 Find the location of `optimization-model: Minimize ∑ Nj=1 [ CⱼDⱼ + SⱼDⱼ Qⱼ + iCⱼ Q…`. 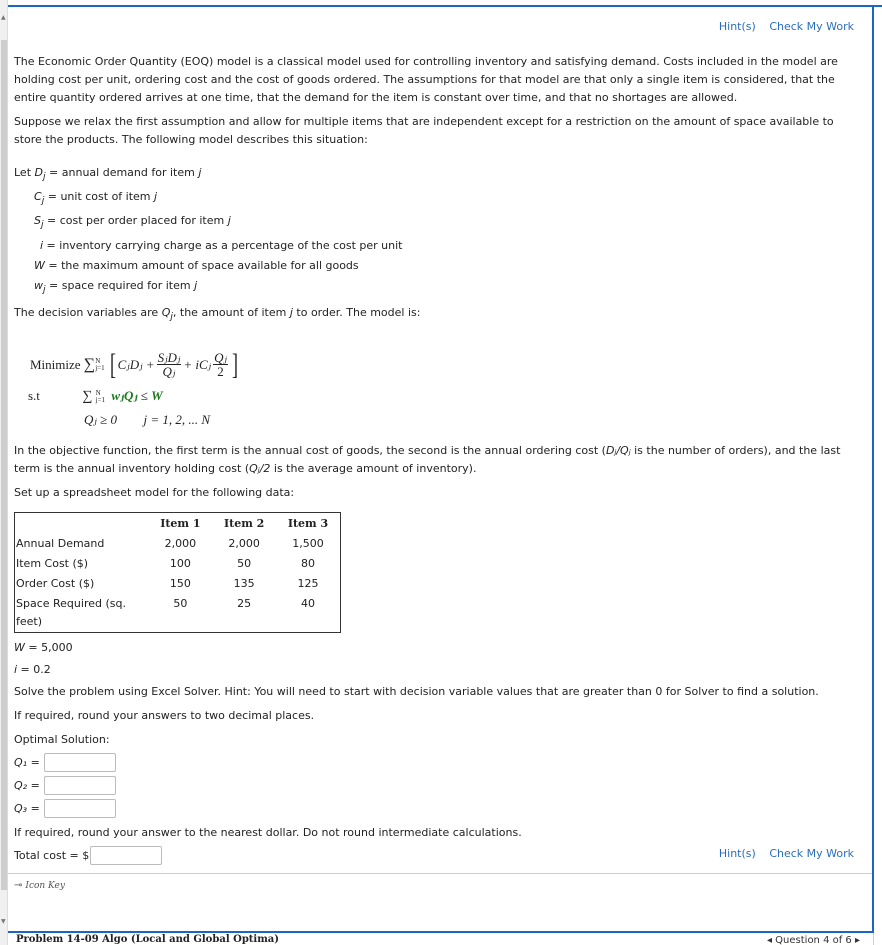

optimization-model: Minimize ∑ Nj=1 [ CⱼDⱼ + SⱼDⱼ Qⱼ + iCⱼ Q… is located at coordinates (439, 387).